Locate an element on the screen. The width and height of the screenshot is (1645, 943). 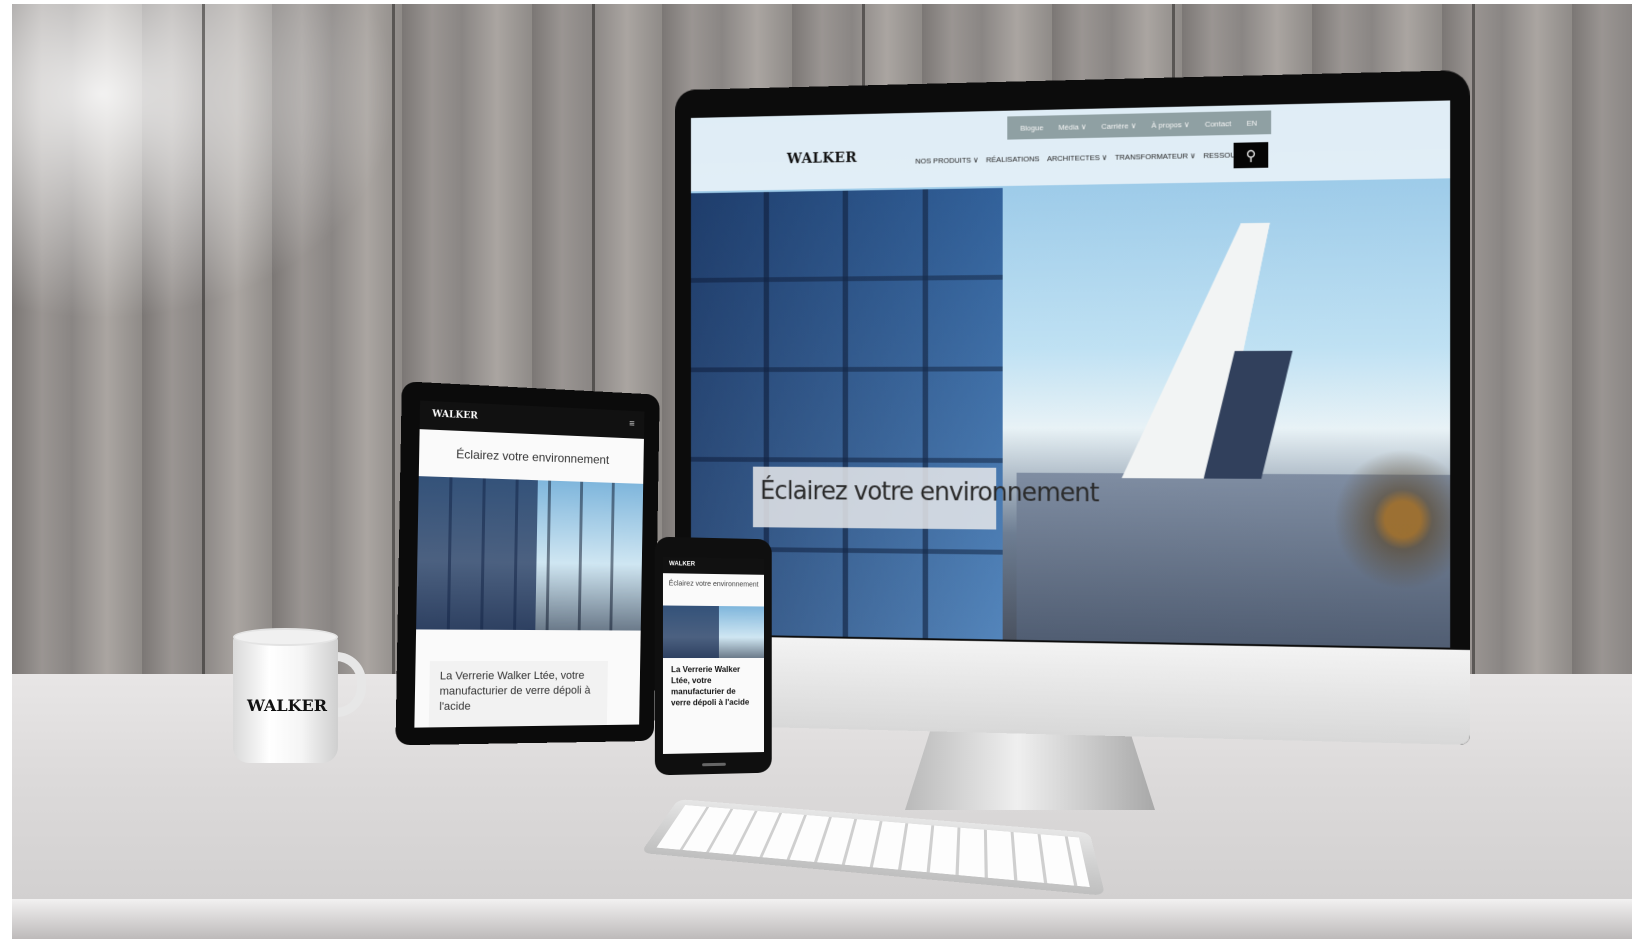
nav-link-carriere: Carrière ∨ is located at coordinates (1118, 126).